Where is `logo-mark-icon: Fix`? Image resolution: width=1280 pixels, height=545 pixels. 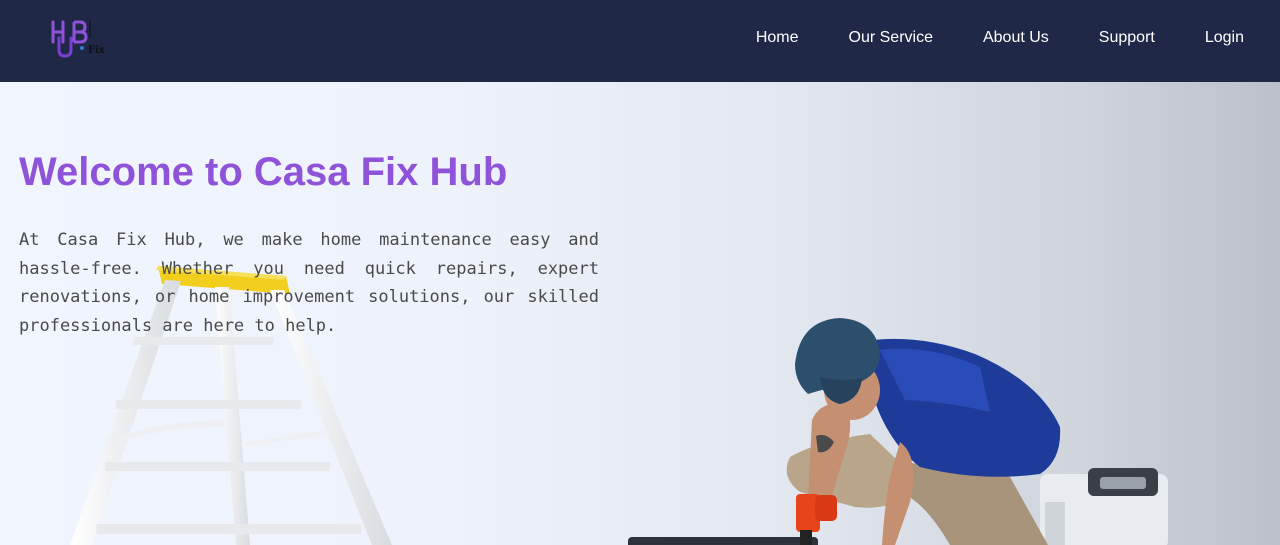
logo-mark-icon: Fix is located at coordinates (78, 39).